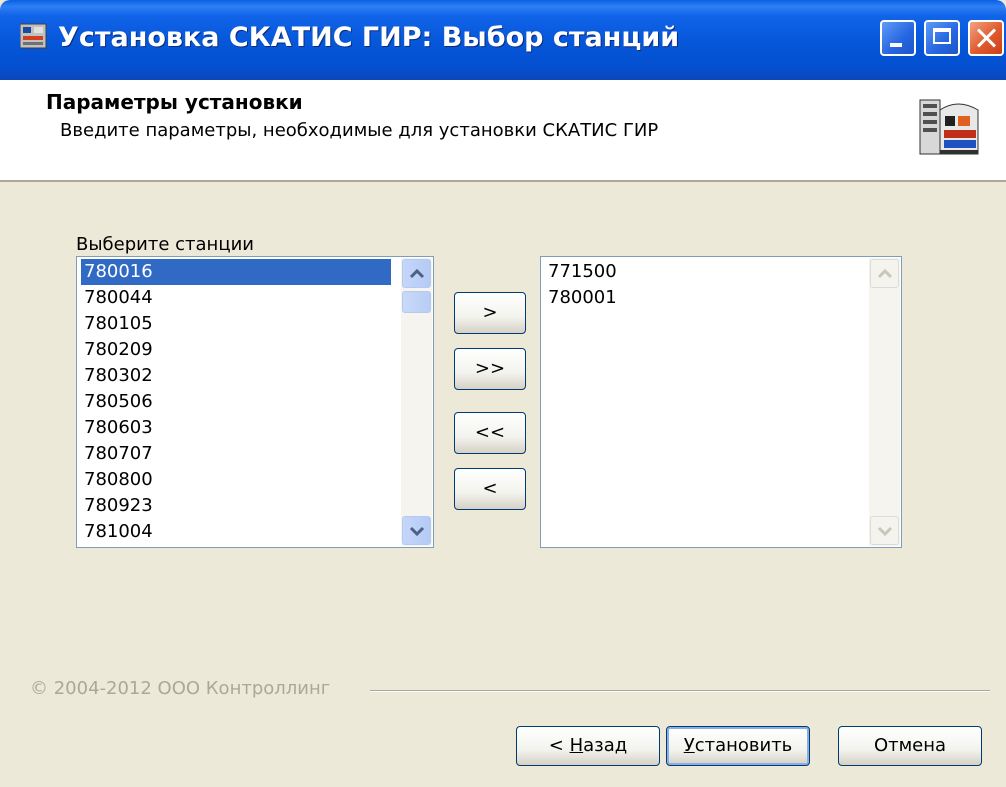 This screenshot has height=787, width=1006. I want to click on station-building-icon, so click(949, 127).